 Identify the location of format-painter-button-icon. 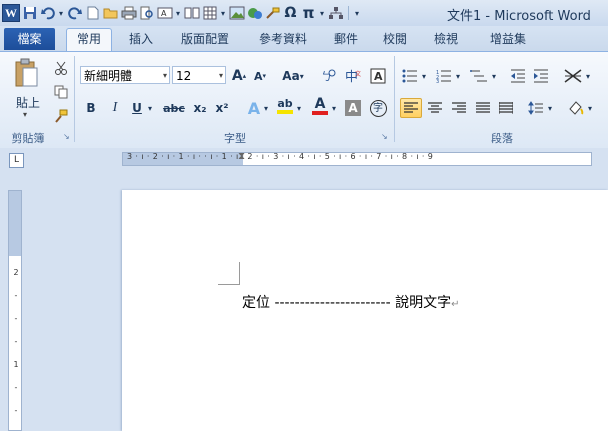
(61, 116).